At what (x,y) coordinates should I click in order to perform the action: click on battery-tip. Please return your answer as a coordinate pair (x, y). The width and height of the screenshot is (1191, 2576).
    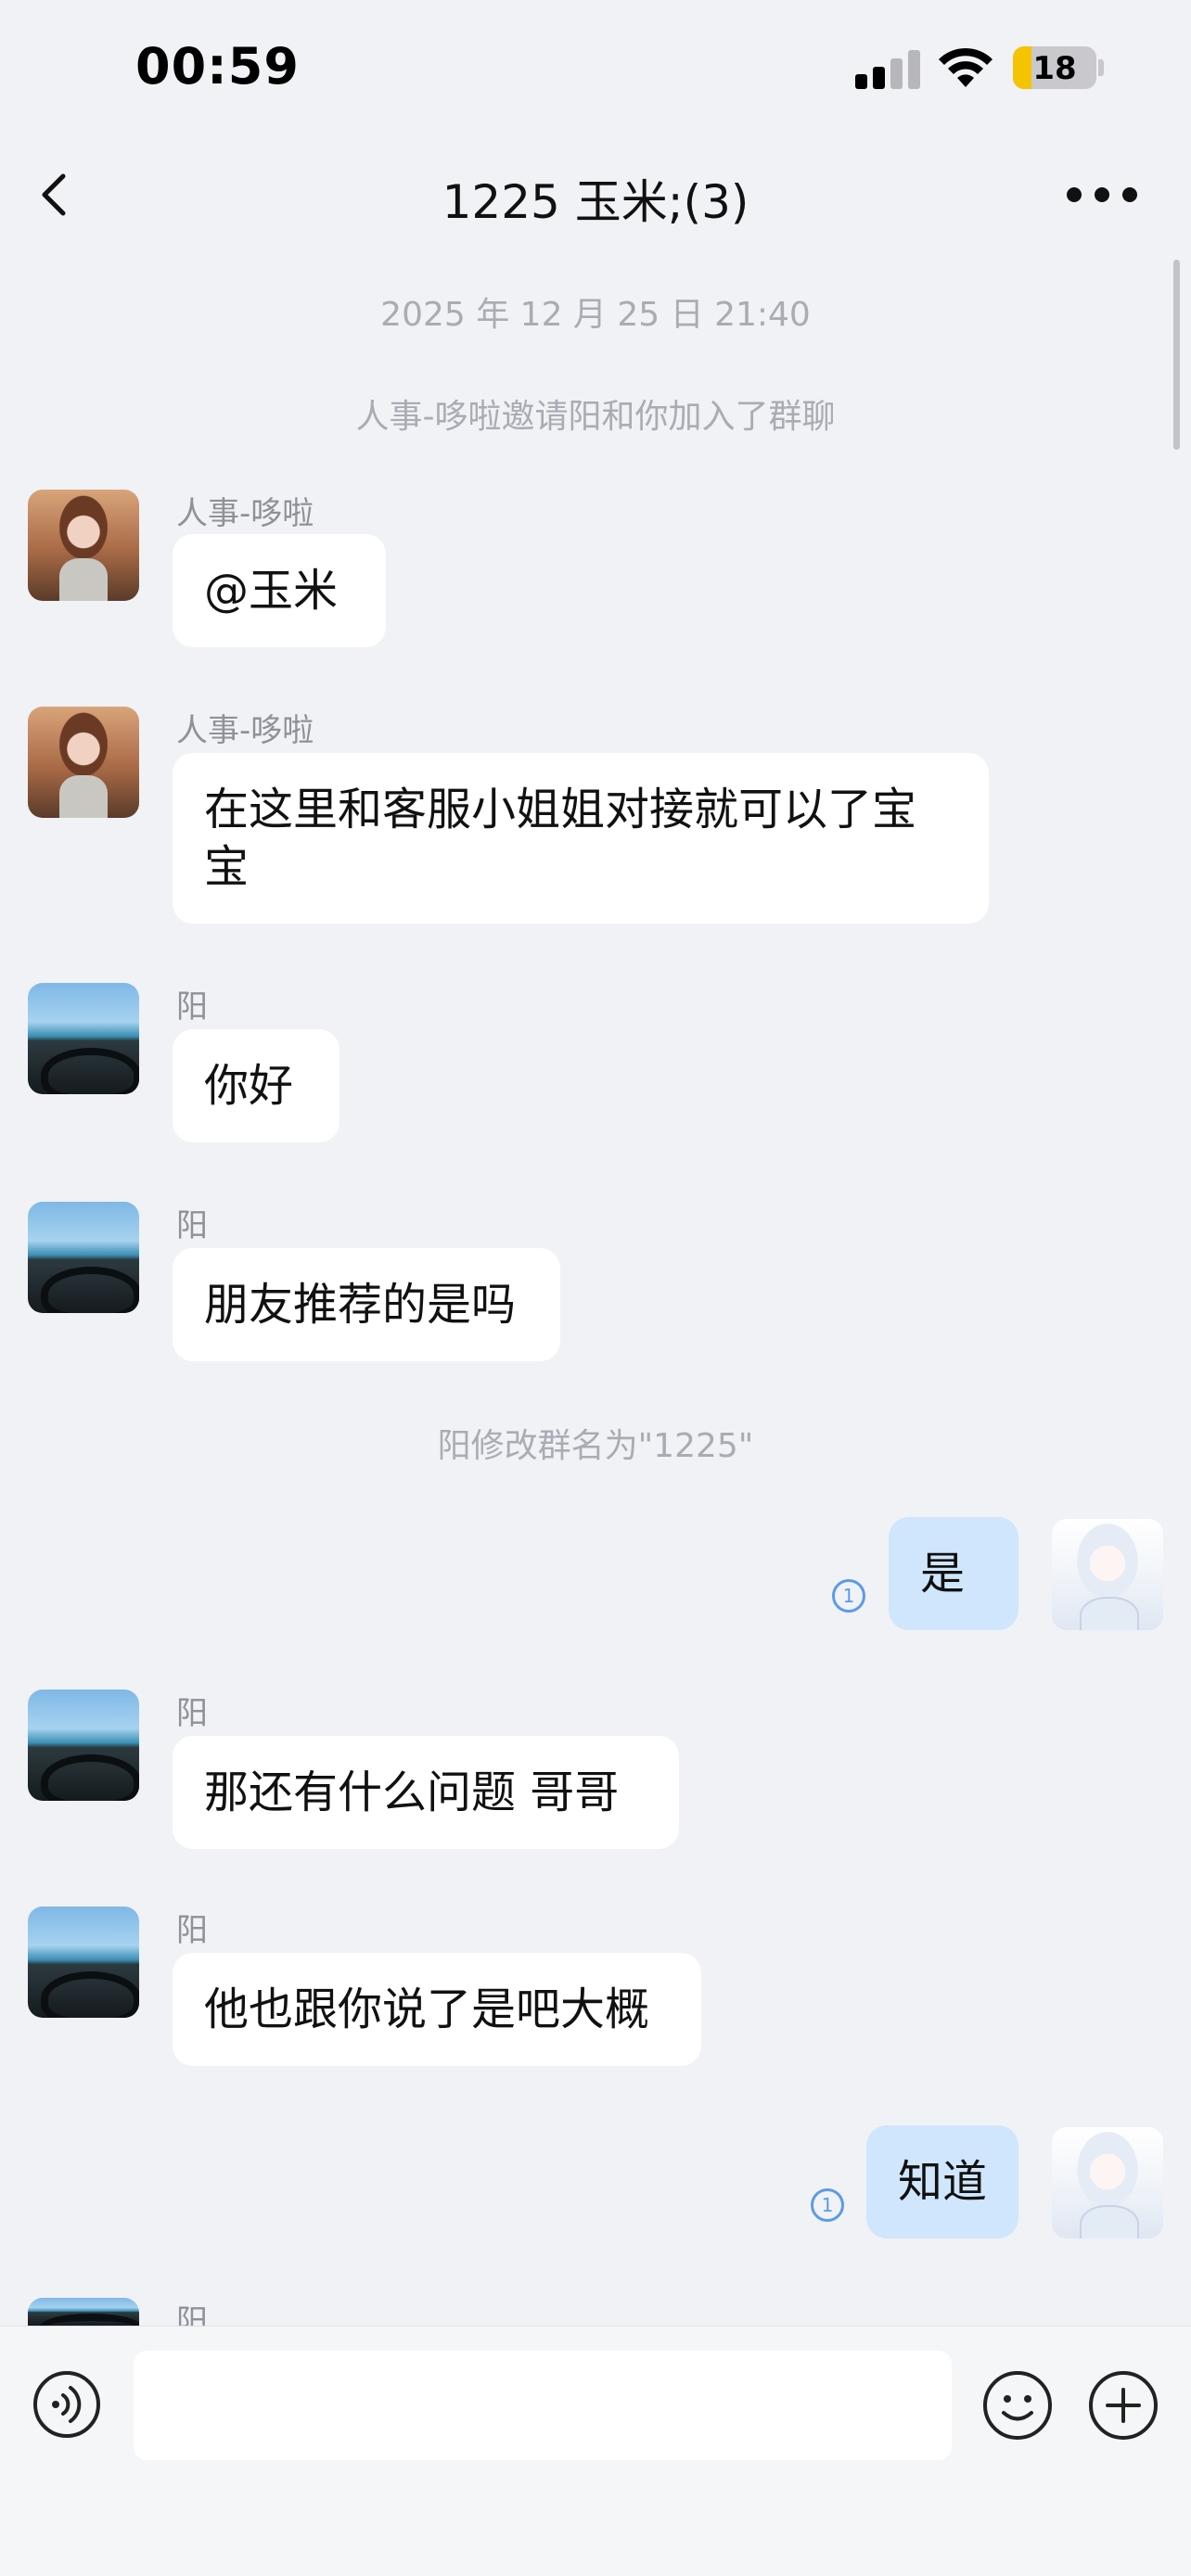
    Looking at the image, I should click on (1101, 67).